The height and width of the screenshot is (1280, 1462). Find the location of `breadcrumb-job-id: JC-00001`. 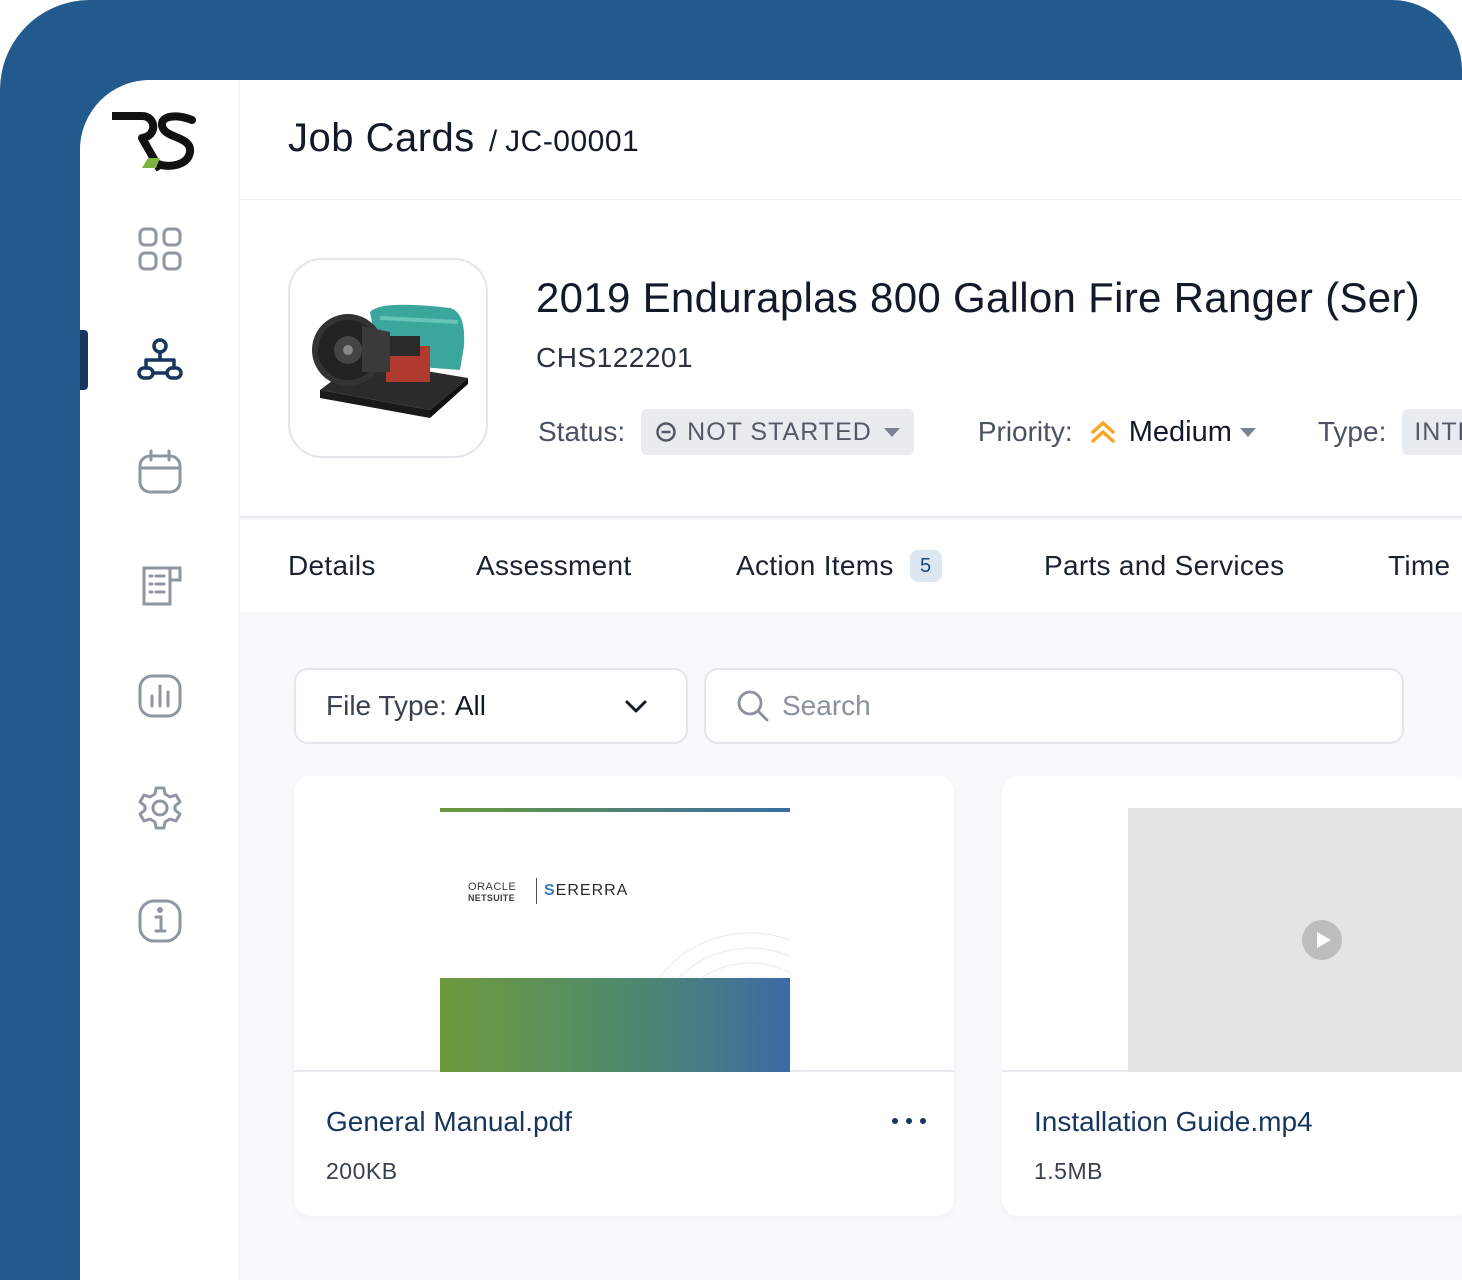

breadcrumb-job-id: JC-00001 is located at coordinates (572, 141).